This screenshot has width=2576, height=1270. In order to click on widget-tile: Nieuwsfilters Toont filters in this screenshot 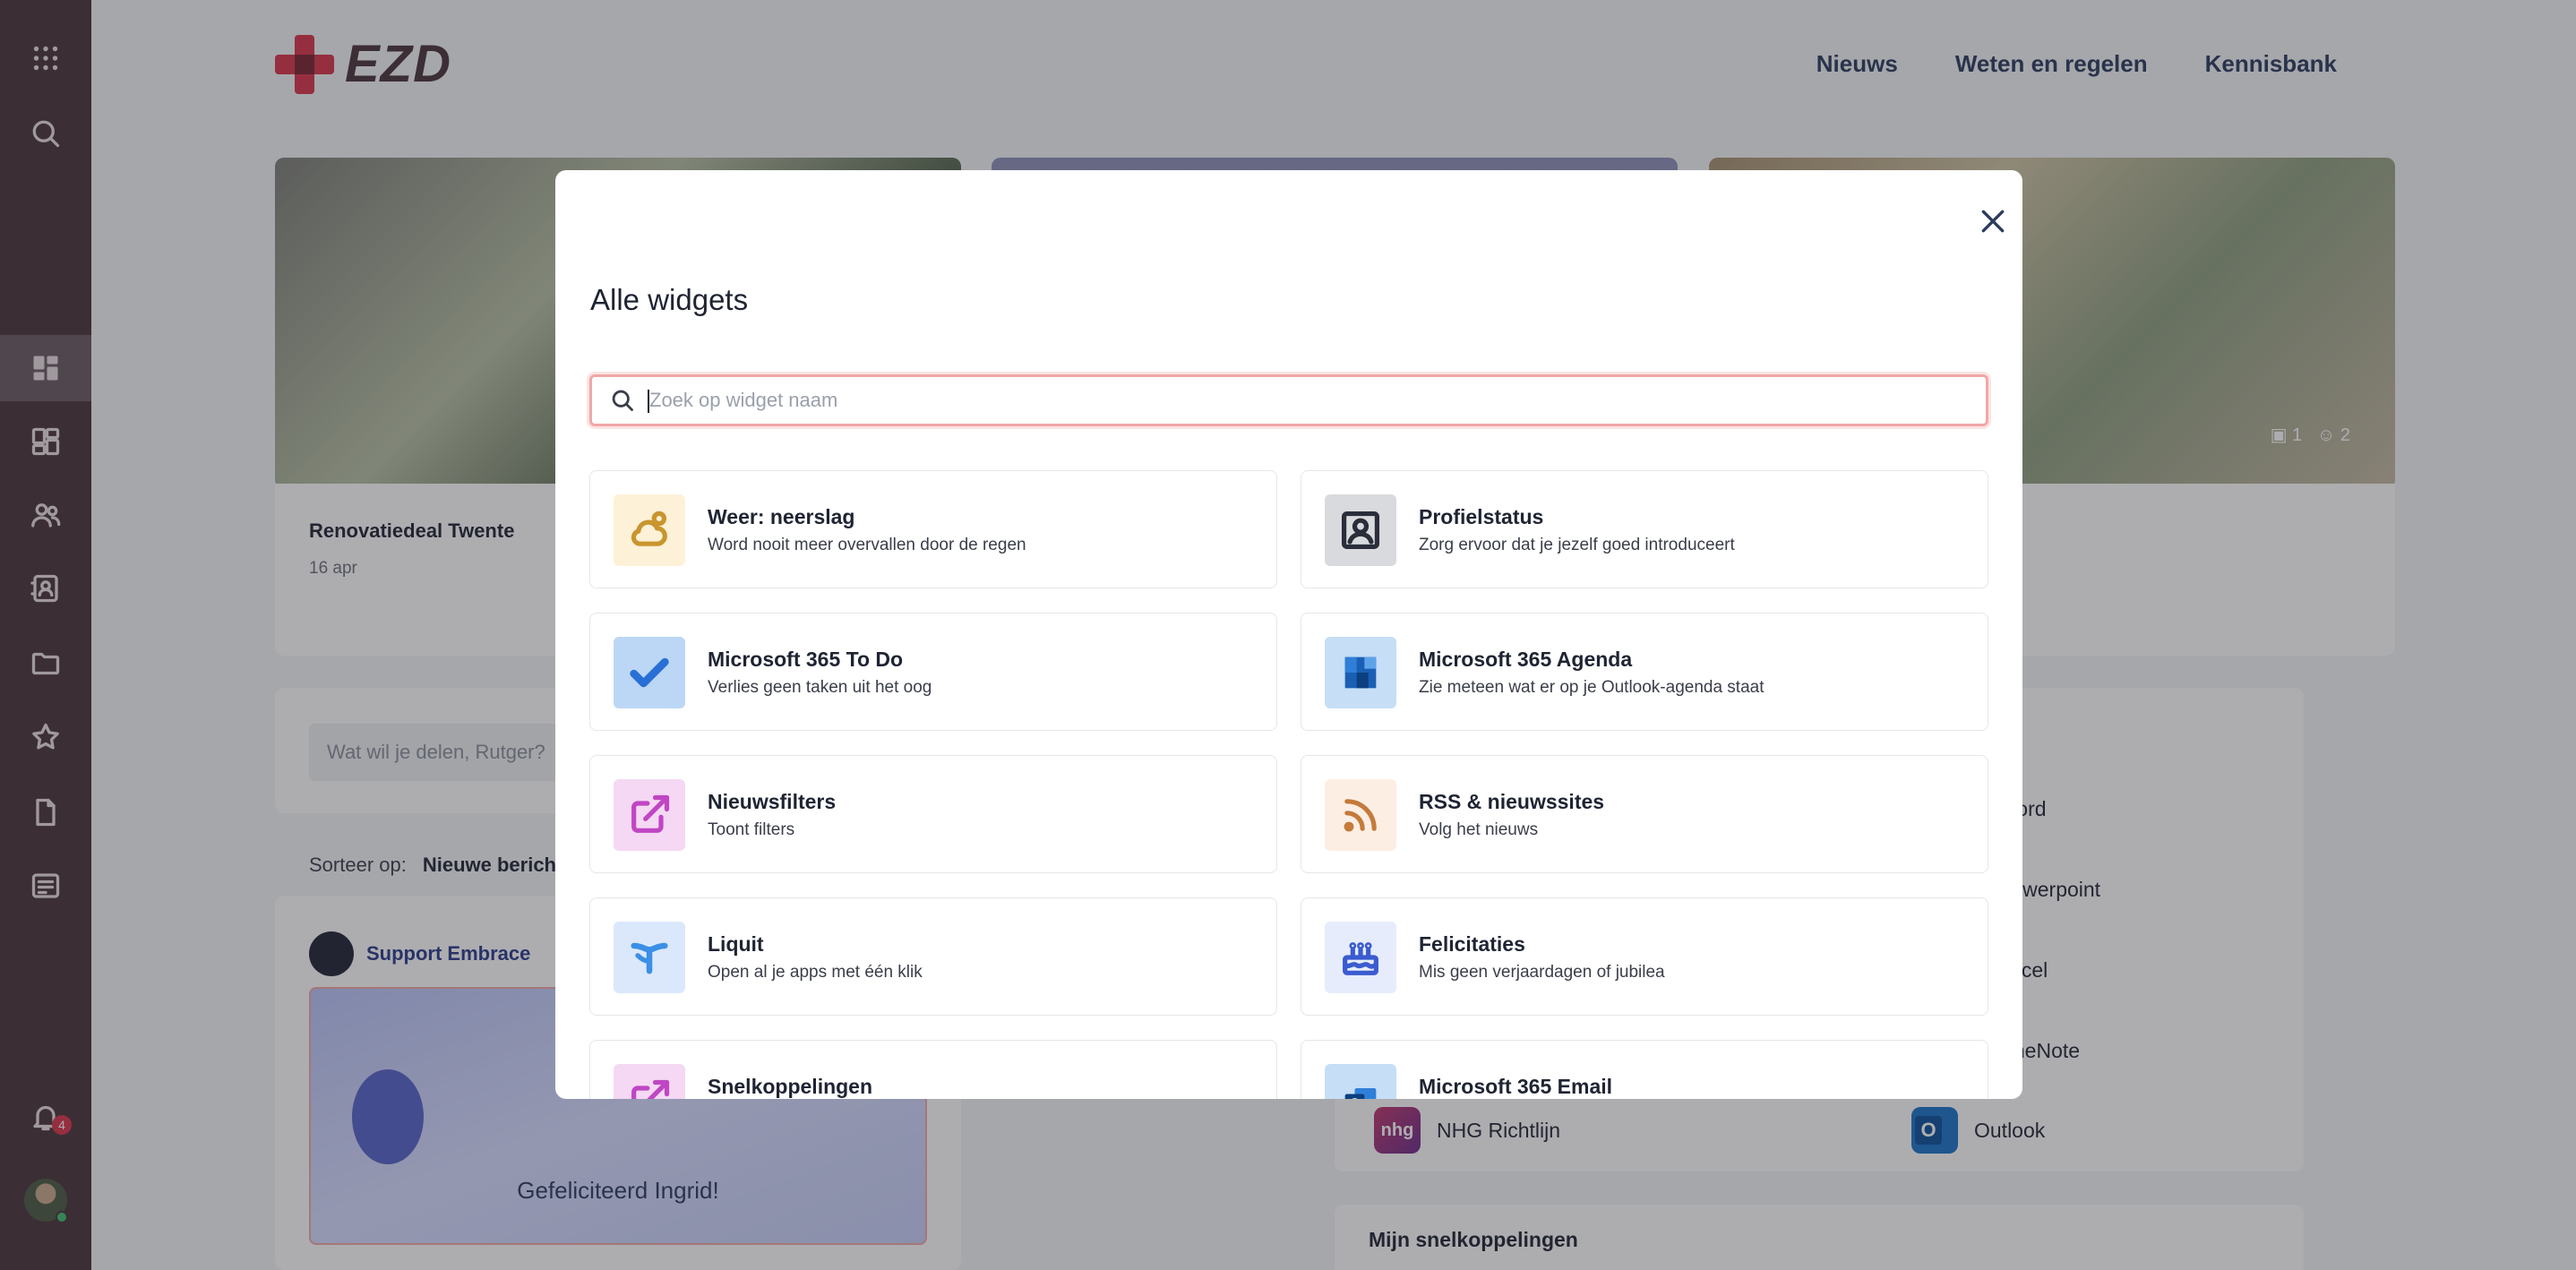, I will do `click(933, 814)`.